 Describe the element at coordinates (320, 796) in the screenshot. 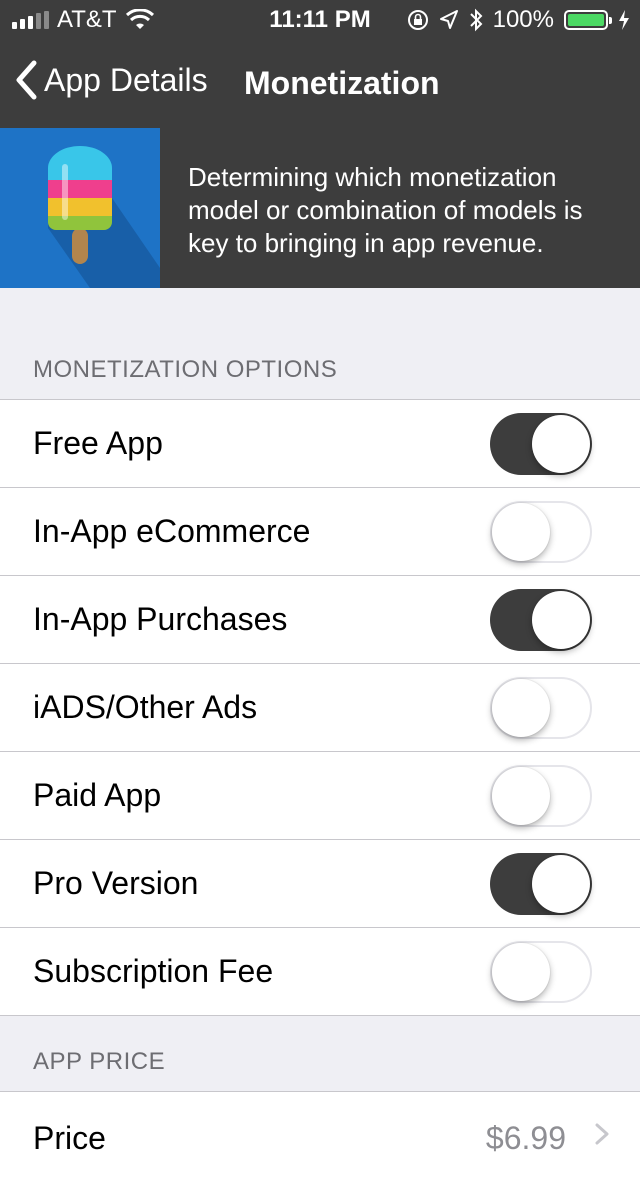

I see `option-paid-app: Paid App` at that location.